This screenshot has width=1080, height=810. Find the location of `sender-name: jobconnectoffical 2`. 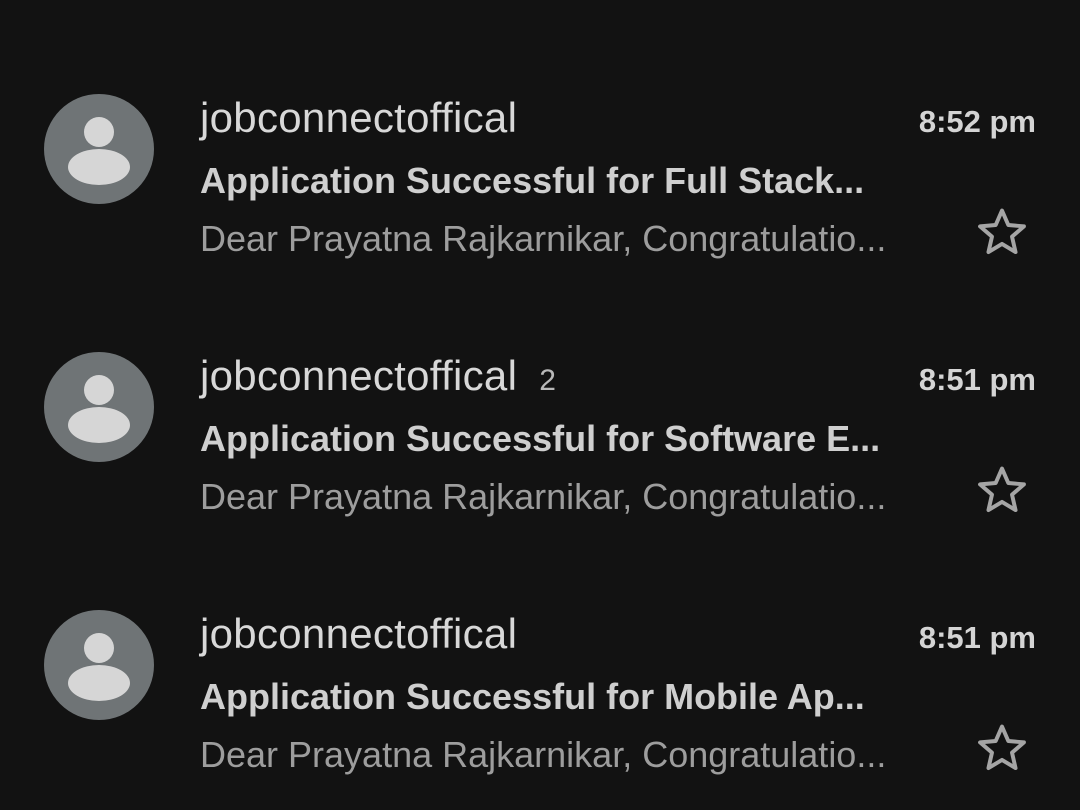

sender-name: jobconnectoffical 2 is located at coordinates (378, 378).